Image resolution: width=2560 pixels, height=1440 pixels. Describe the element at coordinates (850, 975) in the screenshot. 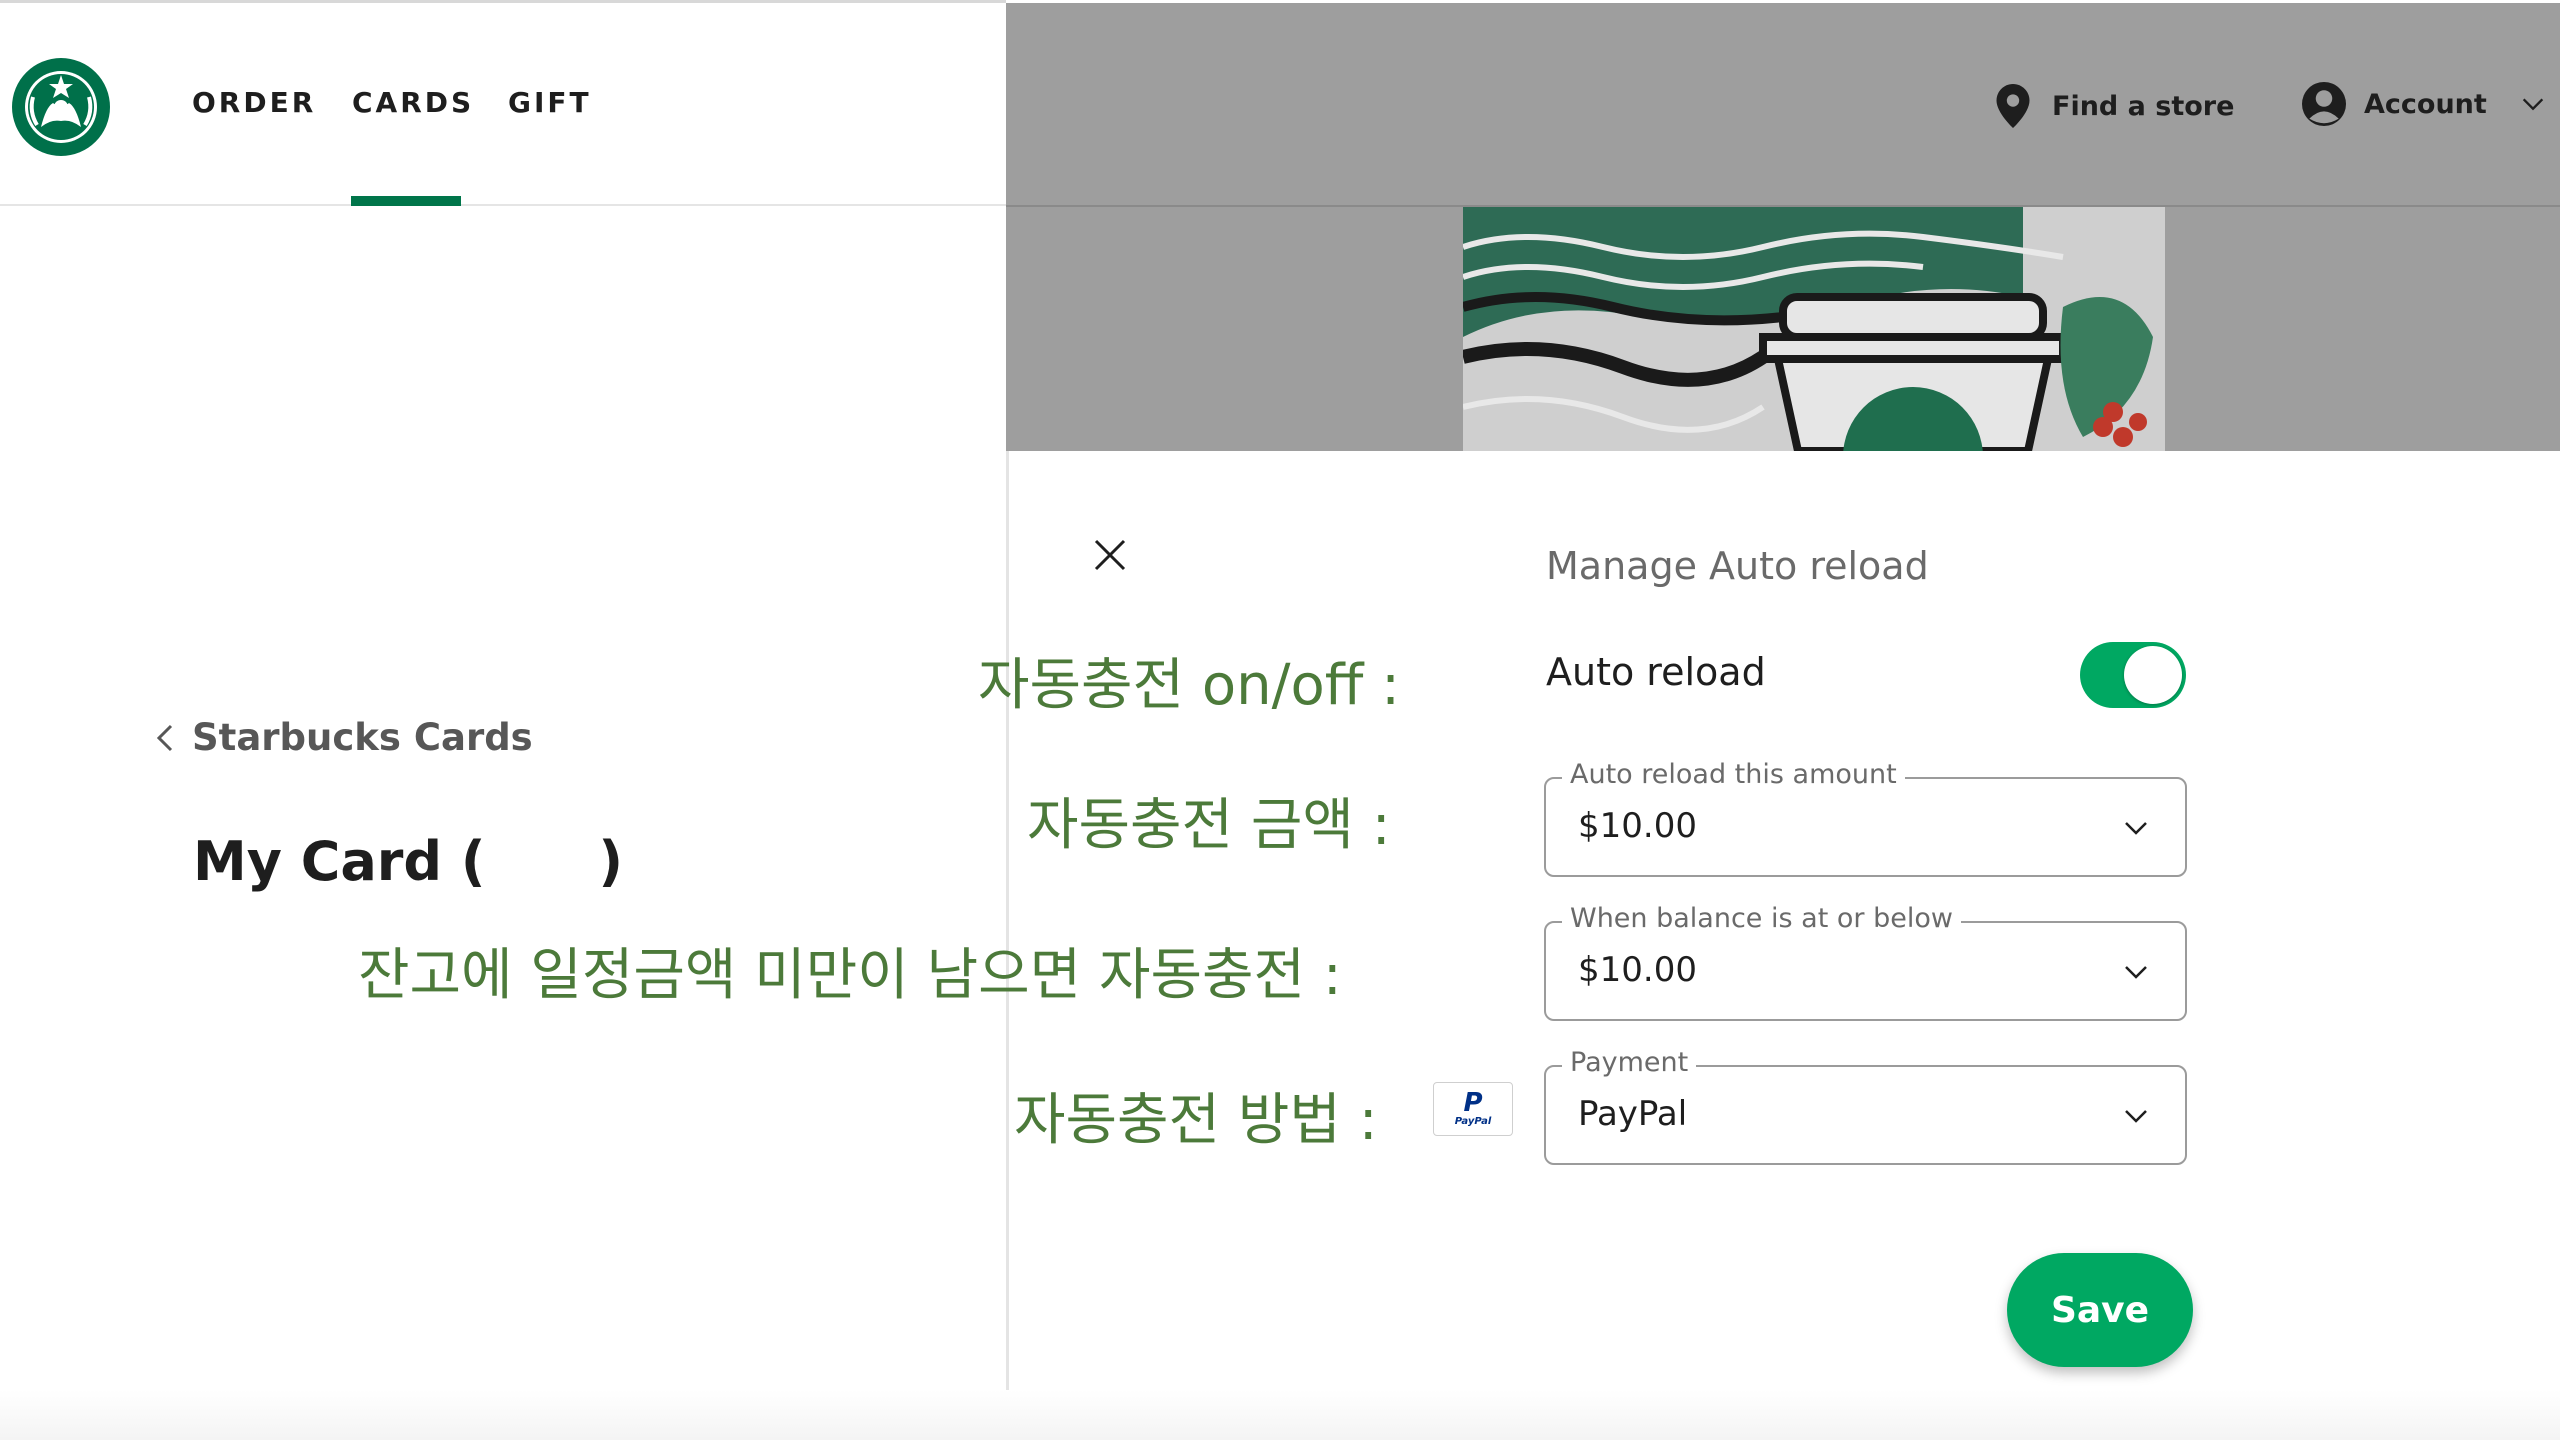

I see `annotation-threshold: 잔고에 일정금액 미만이 남으면 자동충전 :` at that location.